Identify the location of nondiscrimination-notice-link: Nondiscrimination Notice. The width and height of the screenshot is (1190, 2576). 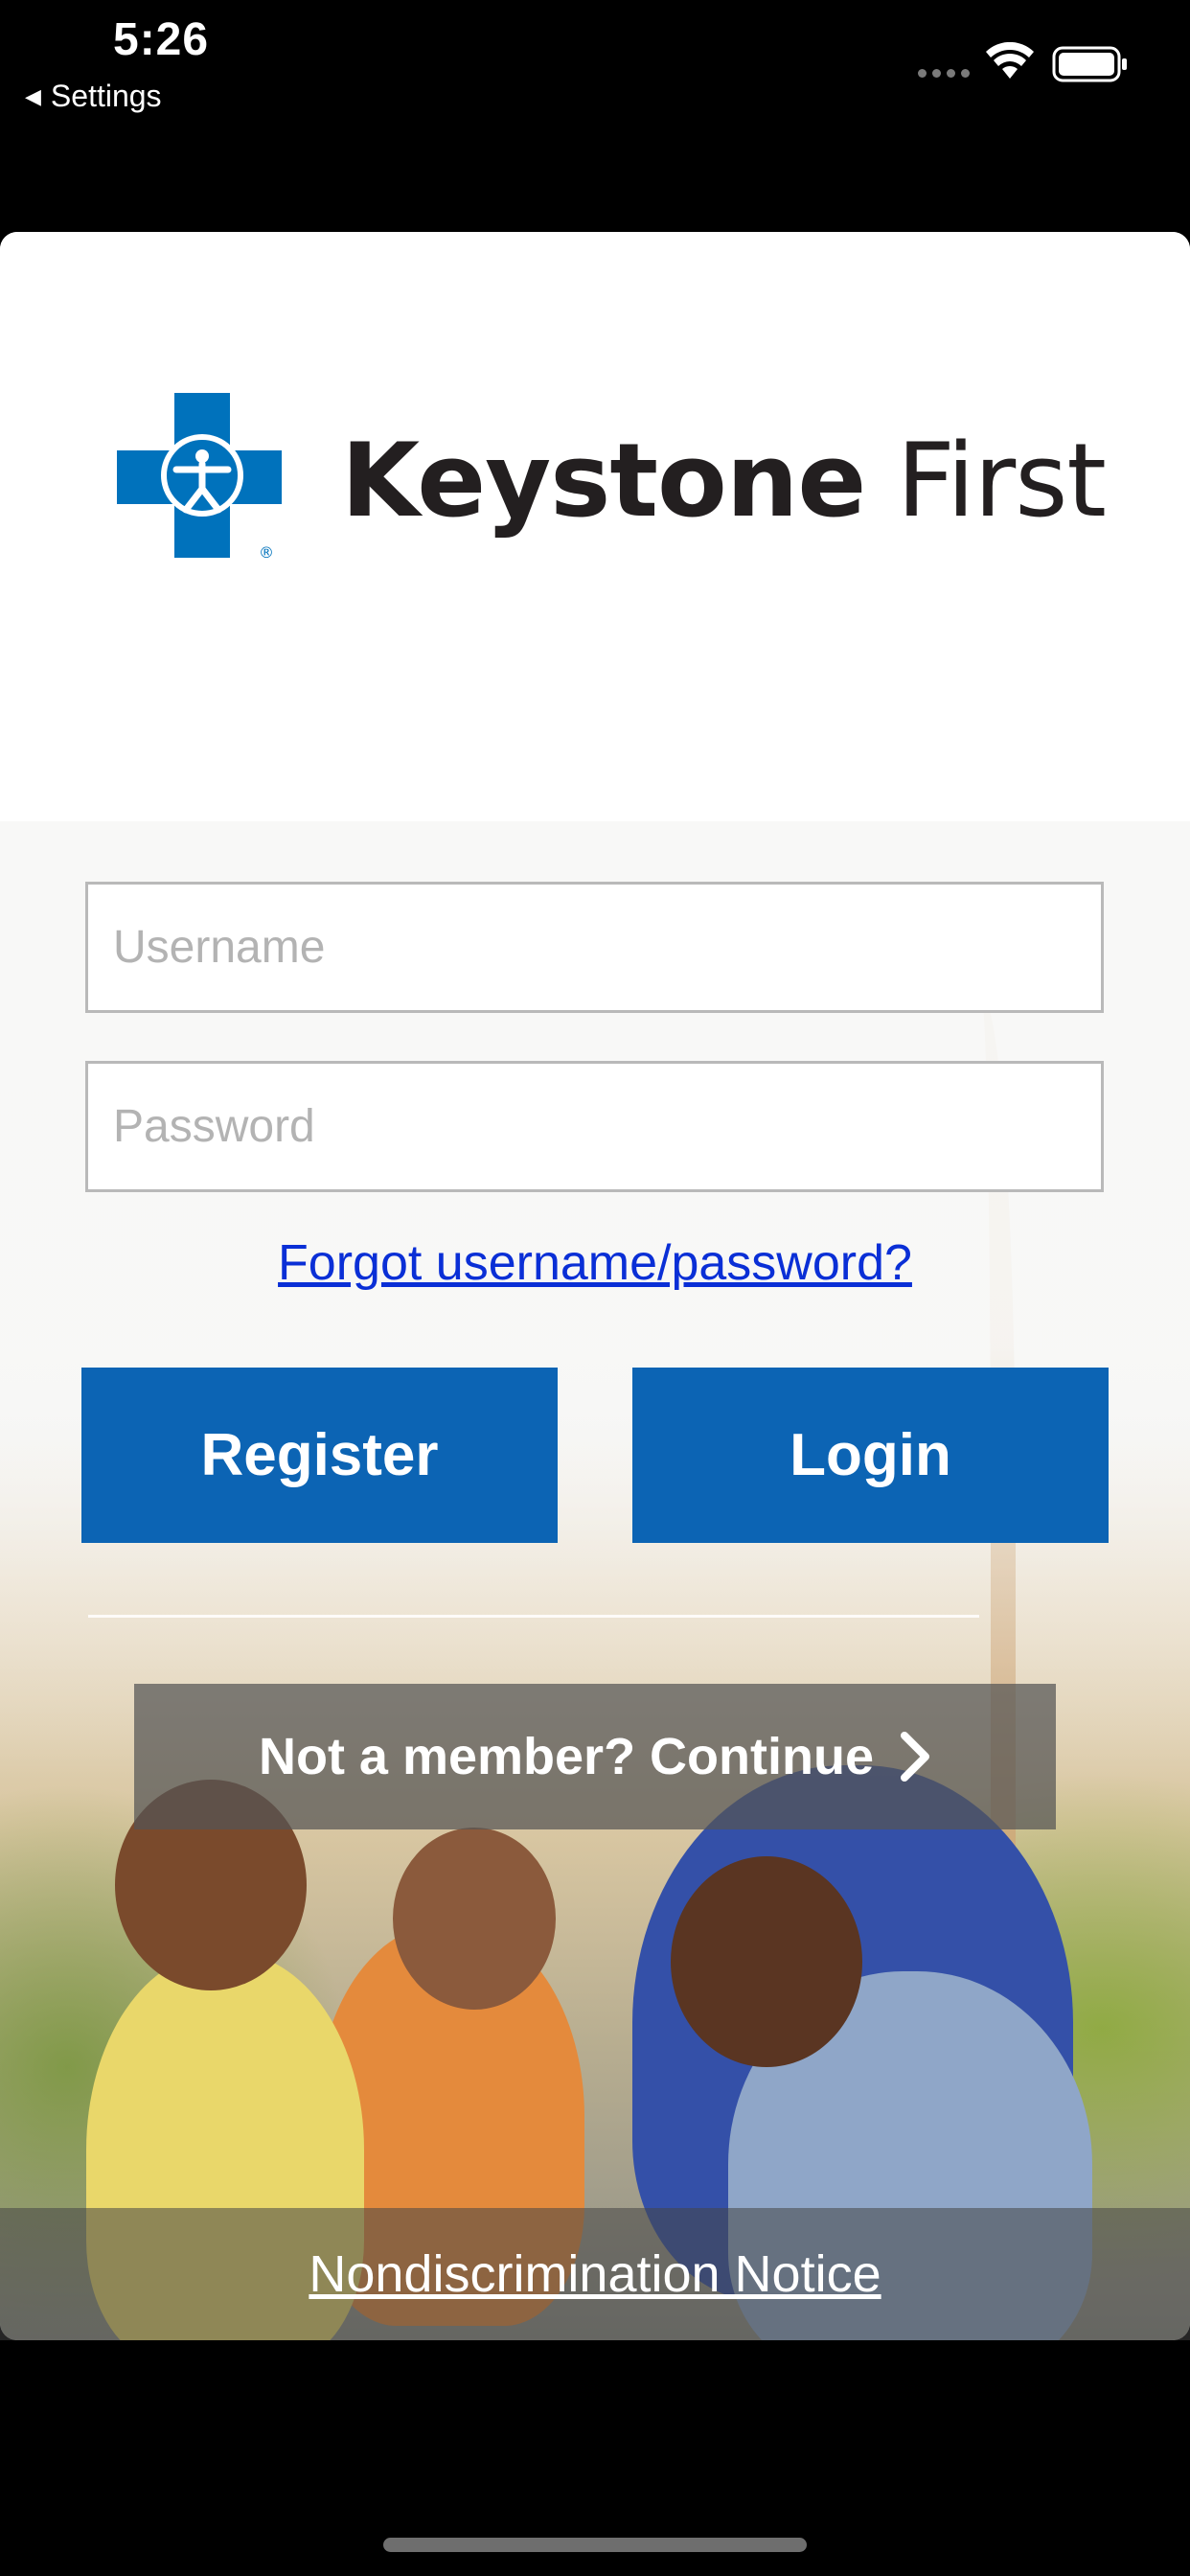
(595, 2274).